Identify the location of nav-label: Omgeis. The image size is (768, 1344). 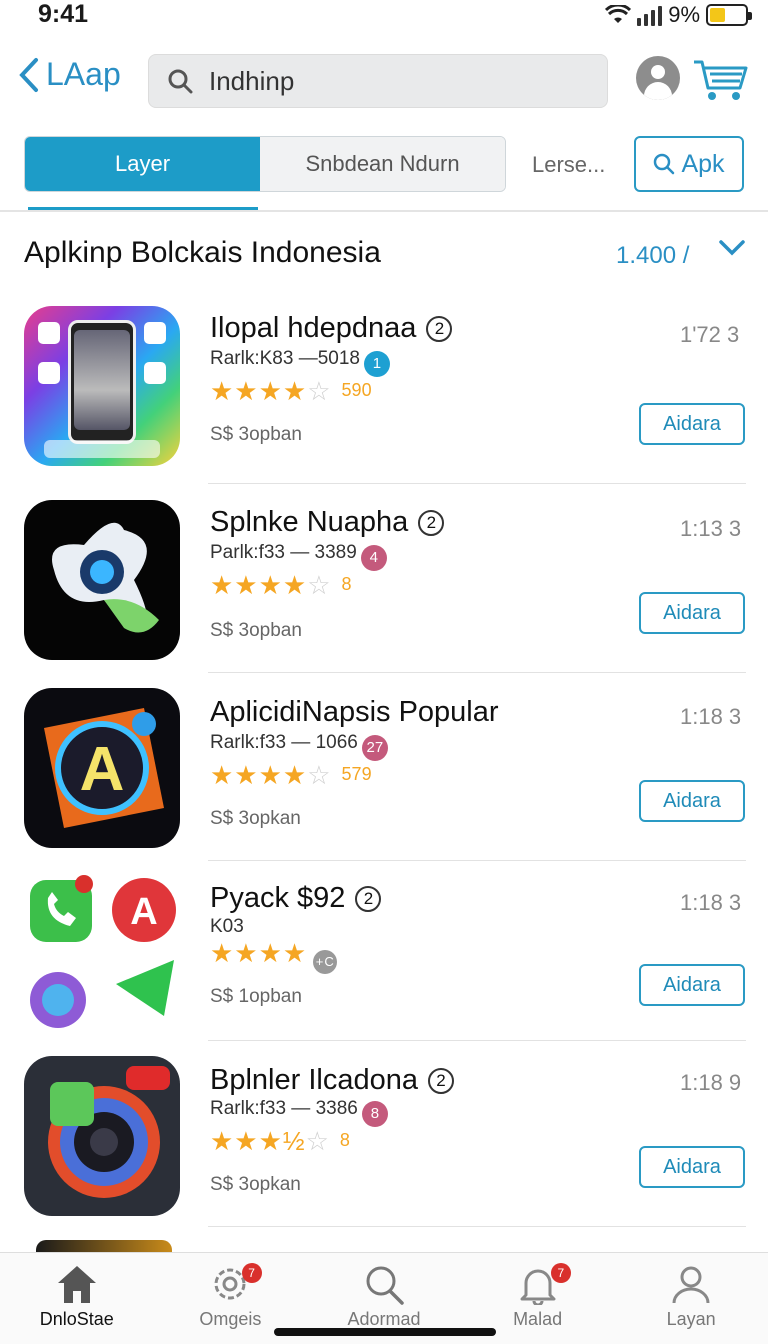
(230, 1319).